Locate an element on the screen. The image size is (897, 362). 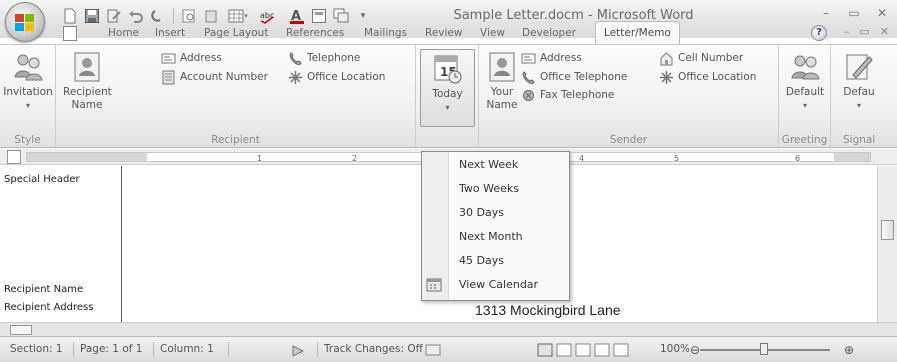
your-name-button: Your Name is located at coordinates (502, 81).